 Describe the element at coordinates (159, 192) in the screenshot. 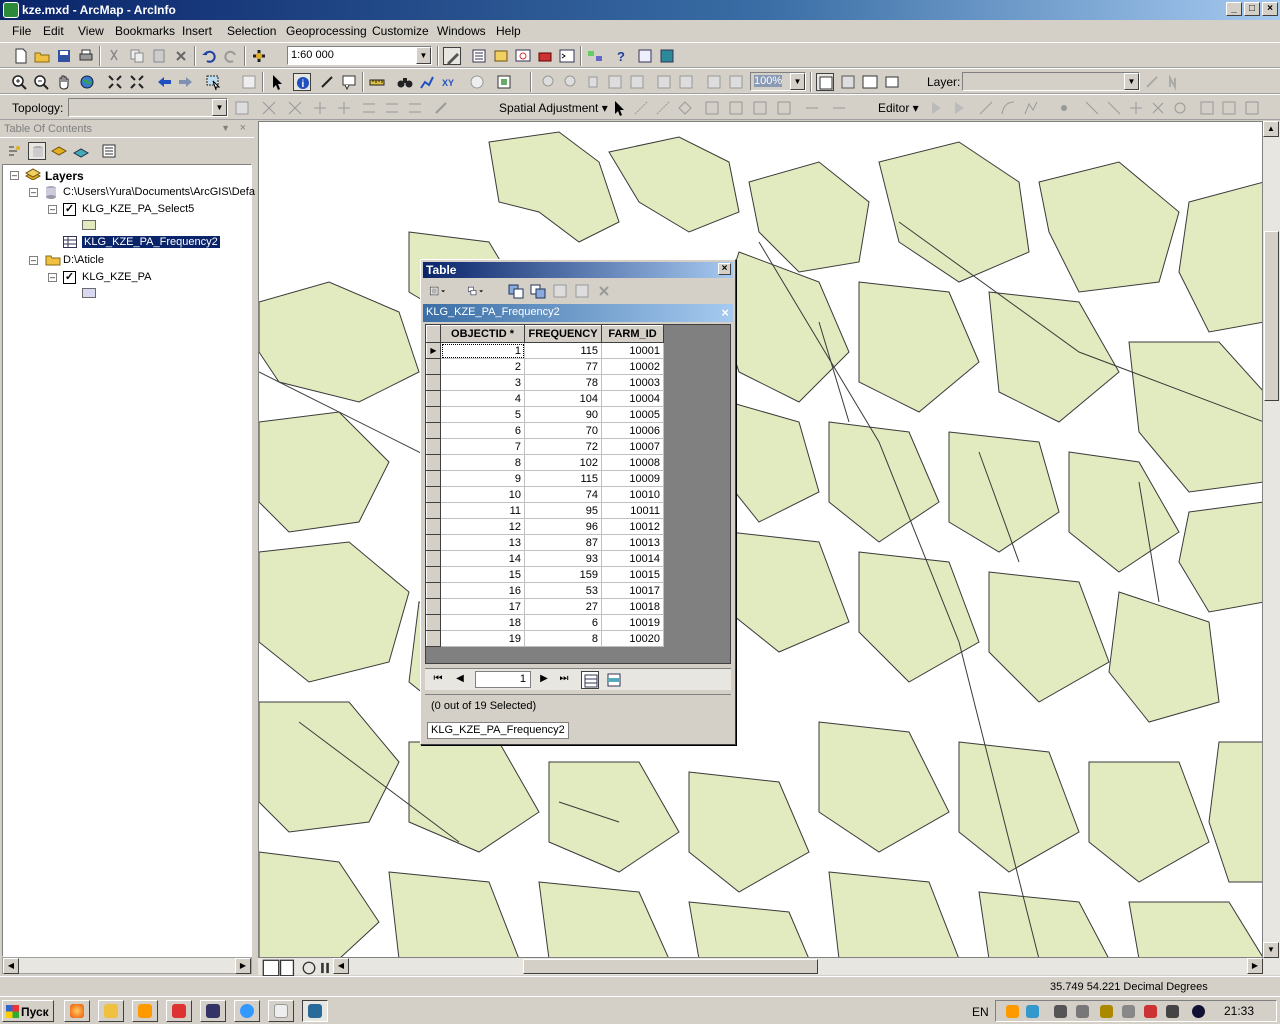

I see `source-path-1: C:\Users\Yura\Documents\ArcGIS\Defa` at that location.